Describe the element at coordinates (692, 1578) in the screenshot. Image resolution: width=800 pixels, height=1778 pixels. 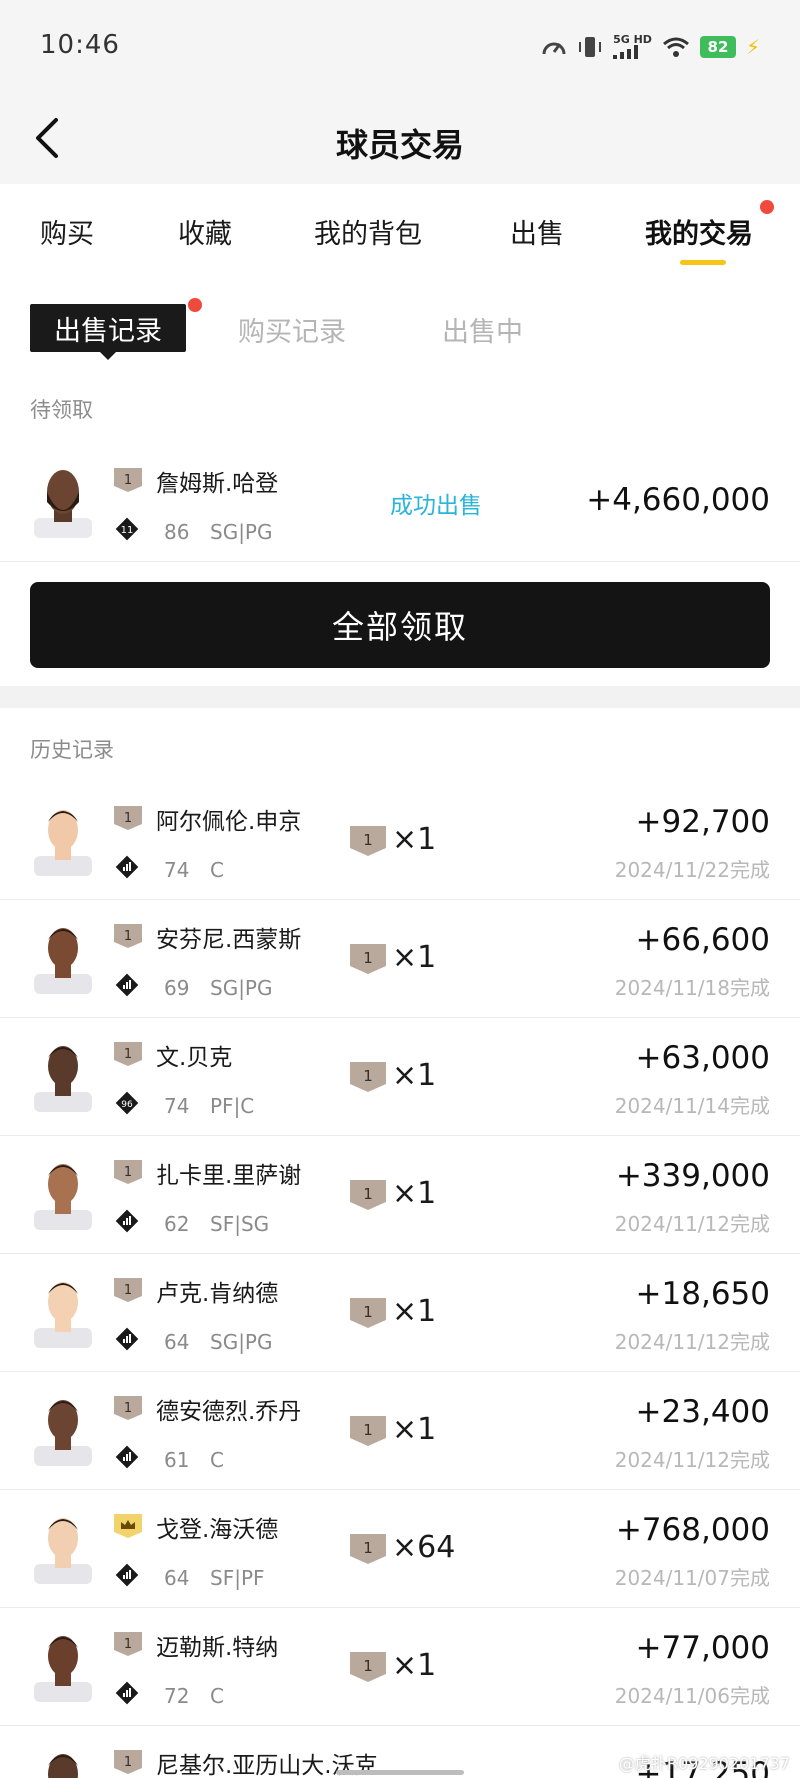
I see `completion-date: 2024/11/07完成` at that location.